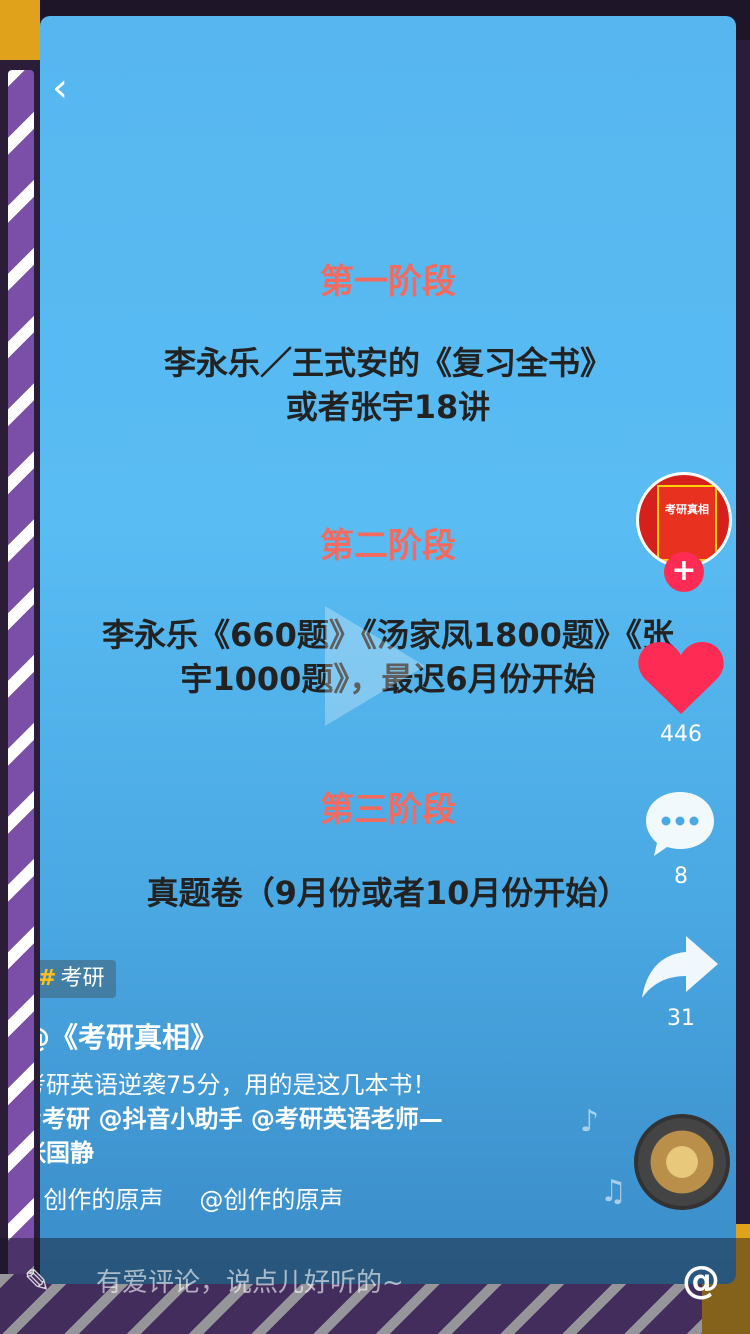 The height and width of the screenshot is (1334, 750). I want to click on caption-tail: 张国静, so click(301, 1153).